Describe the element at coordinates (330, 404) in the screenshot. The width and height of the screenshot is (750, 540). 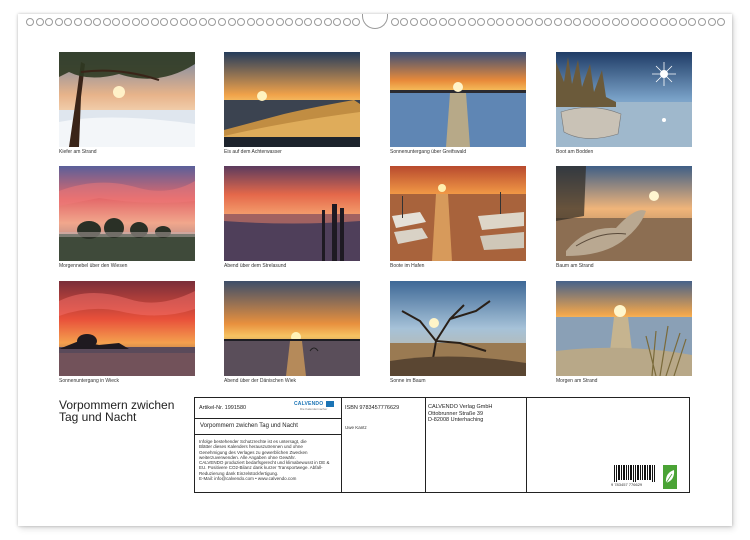
I see `logo-mark-icon` at that location.